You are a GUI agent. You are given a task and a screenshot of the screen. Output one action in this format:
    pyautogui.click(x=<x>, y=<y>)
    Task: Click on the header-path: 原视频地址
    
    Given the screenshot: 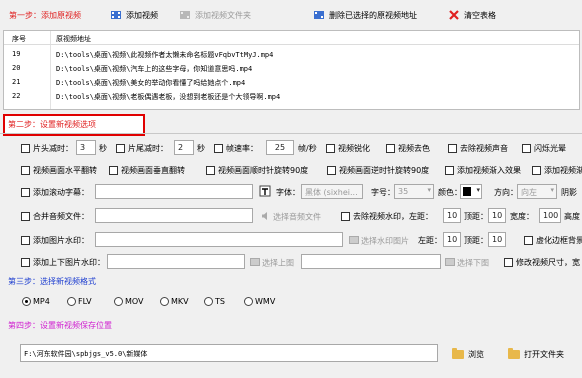 What is the action you would take?
    pyautogui.click(x=73, y=39)
    